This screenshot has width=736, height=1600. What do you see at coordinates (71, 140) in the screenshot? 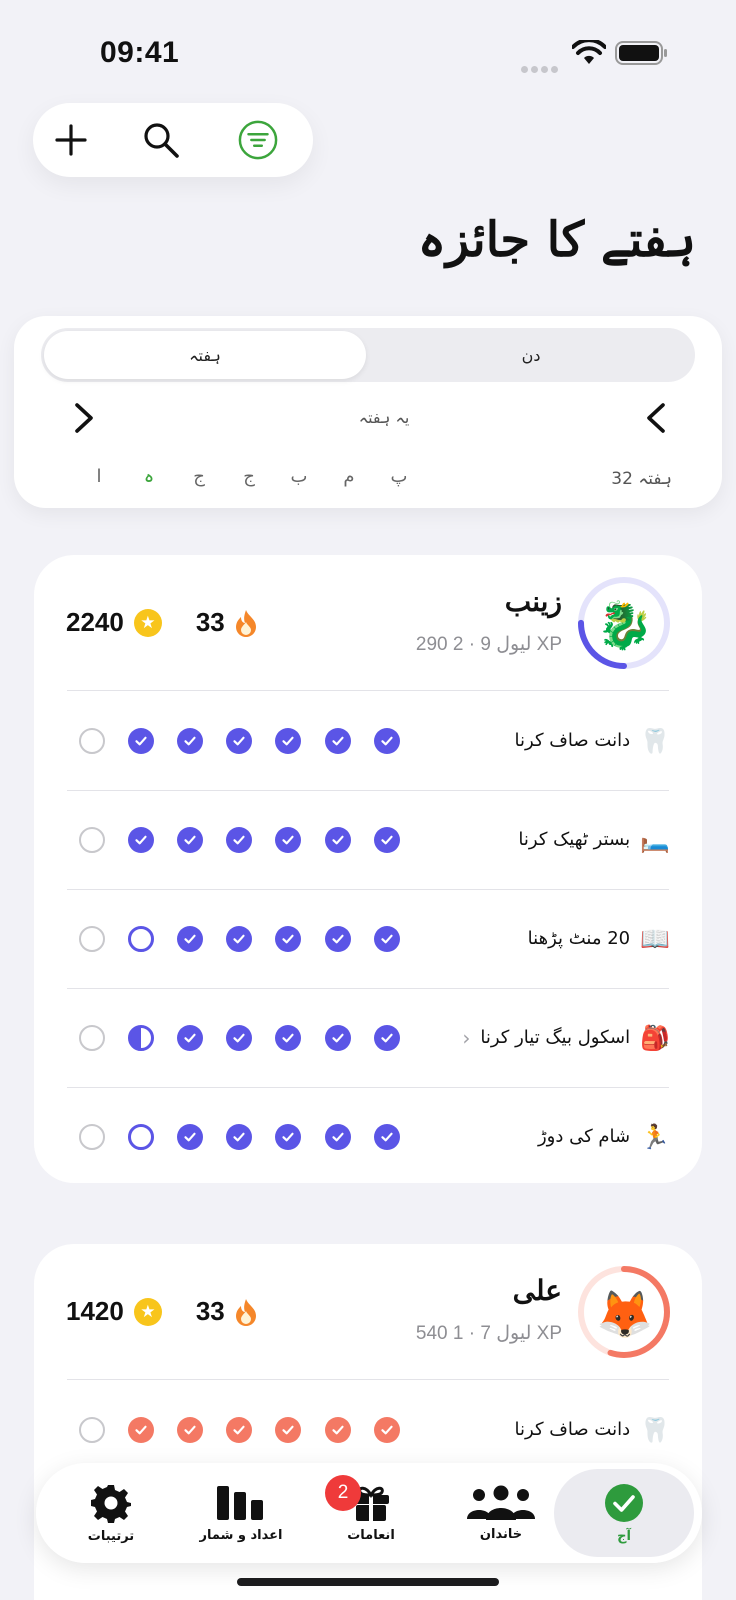
I see `plus-icon` at bounding box center [71, 140].